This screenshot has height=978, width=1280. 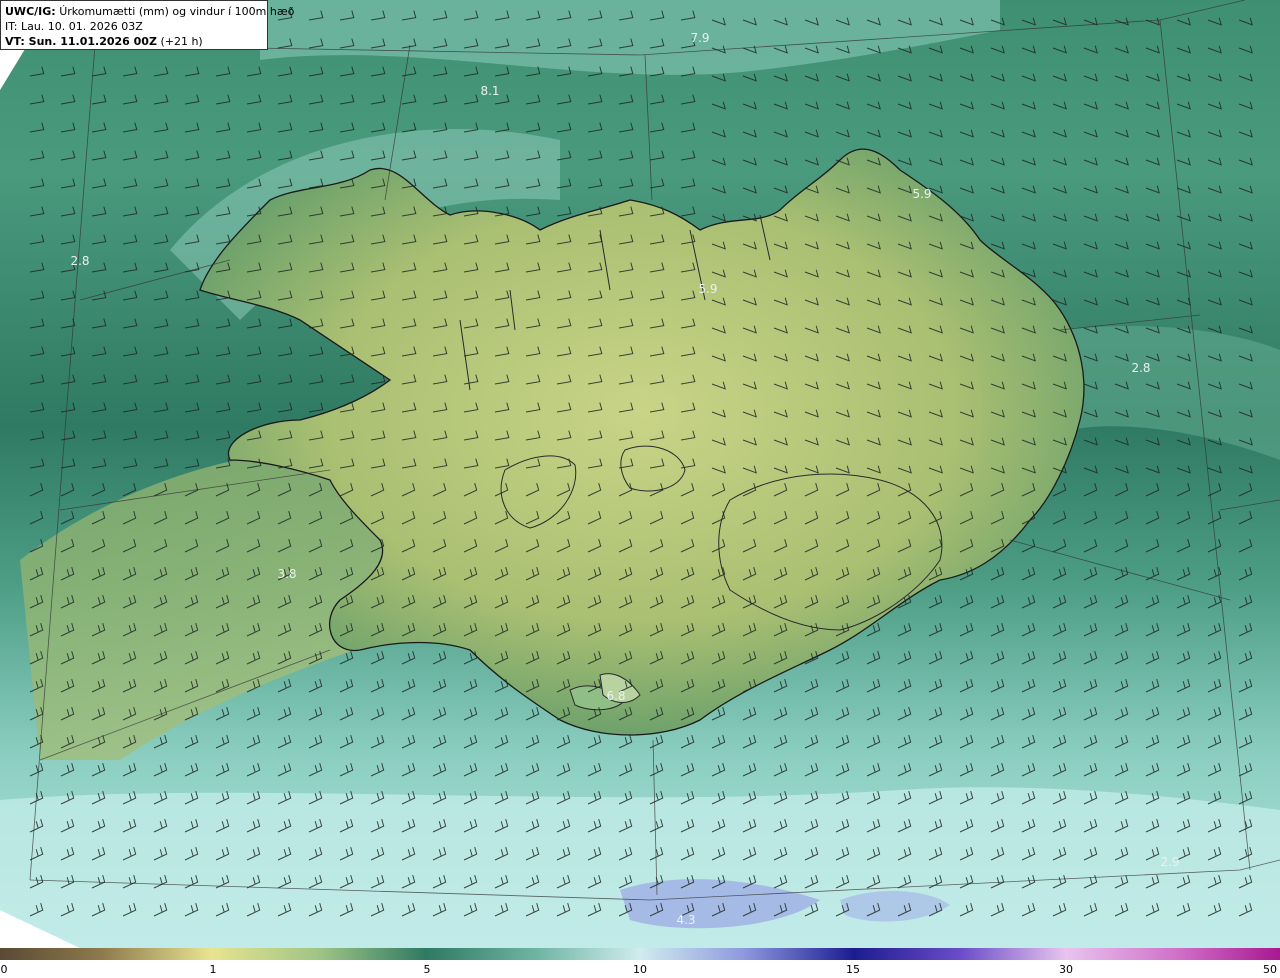 I want to click on map-value-label: 4.3, so click(x=685, y=920).